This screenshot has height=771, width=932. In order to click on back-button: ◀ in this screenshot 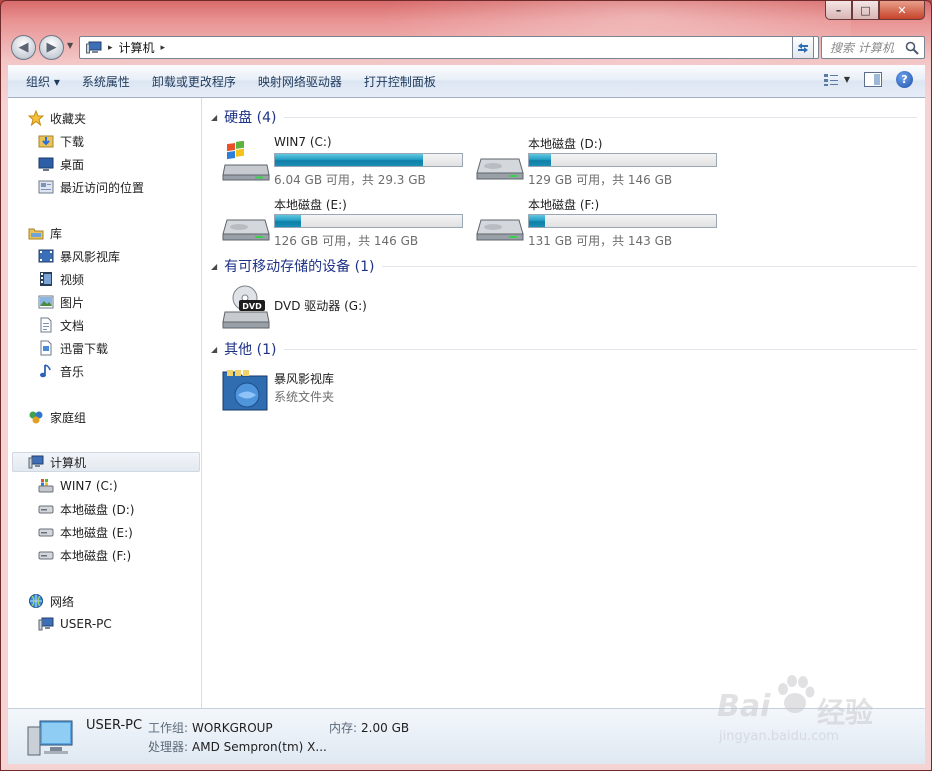, I will do `click(23, 47)`.